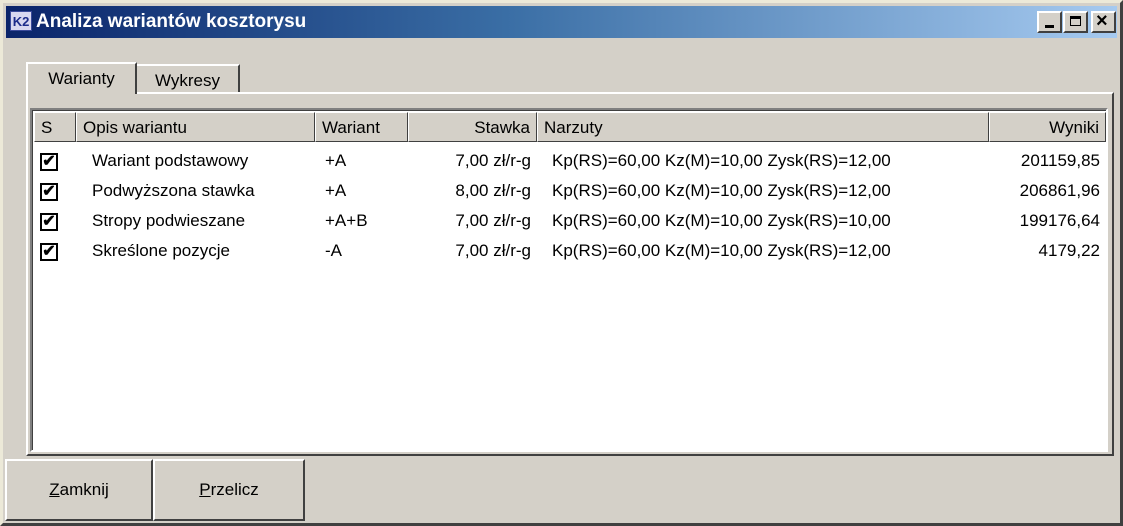  What do you see at coordinates (561, 22) in the screenshot?
I see `title-bar: K2 Analiza wariantów kosztorysu ×` at bounding box center [561, 22].